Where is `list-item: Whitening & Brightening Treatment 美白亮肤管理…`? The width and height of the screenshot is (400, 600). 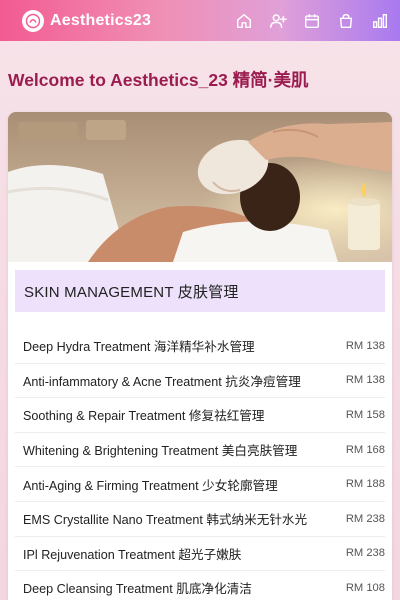
list-item: Whitening & Brightening Treatment 美白亮肤管理… is located at coordinates (200, 450).